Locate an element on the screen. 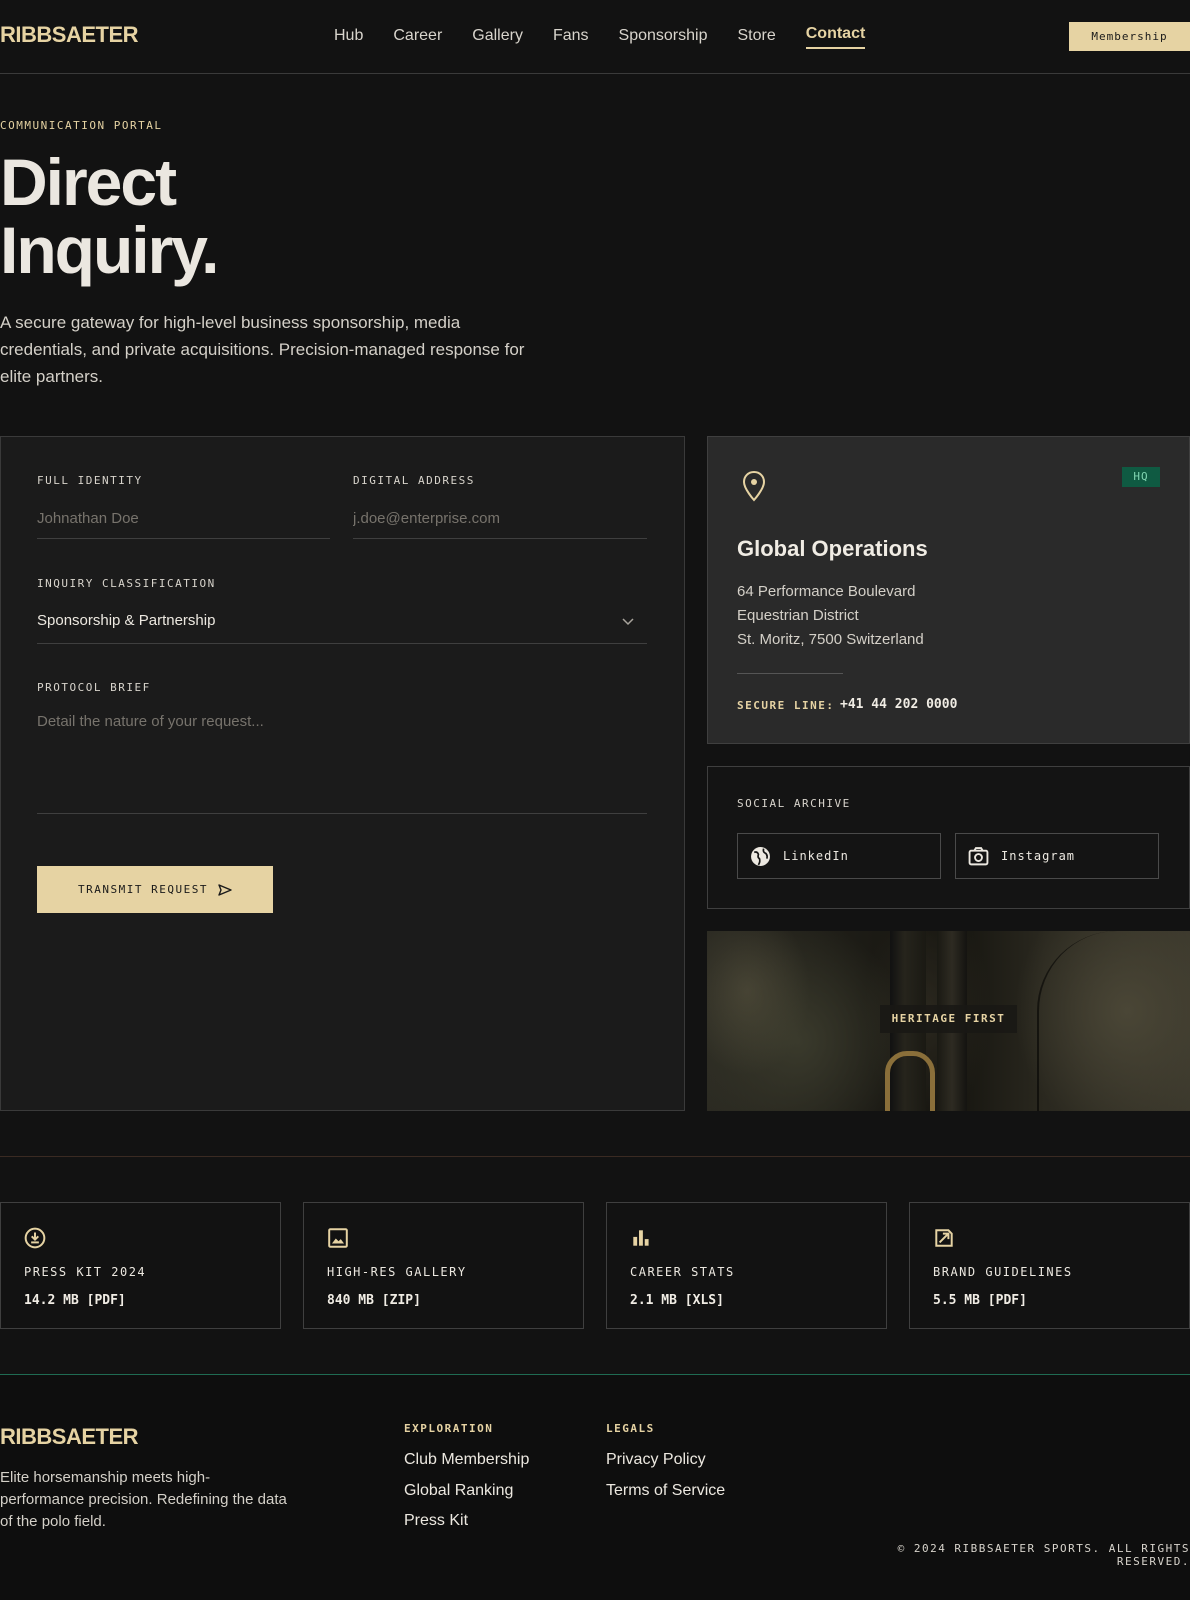 The height and width of the screenshot is (1600, 1190). instagram-button: Instagram is located at coordinates (1057, 856).